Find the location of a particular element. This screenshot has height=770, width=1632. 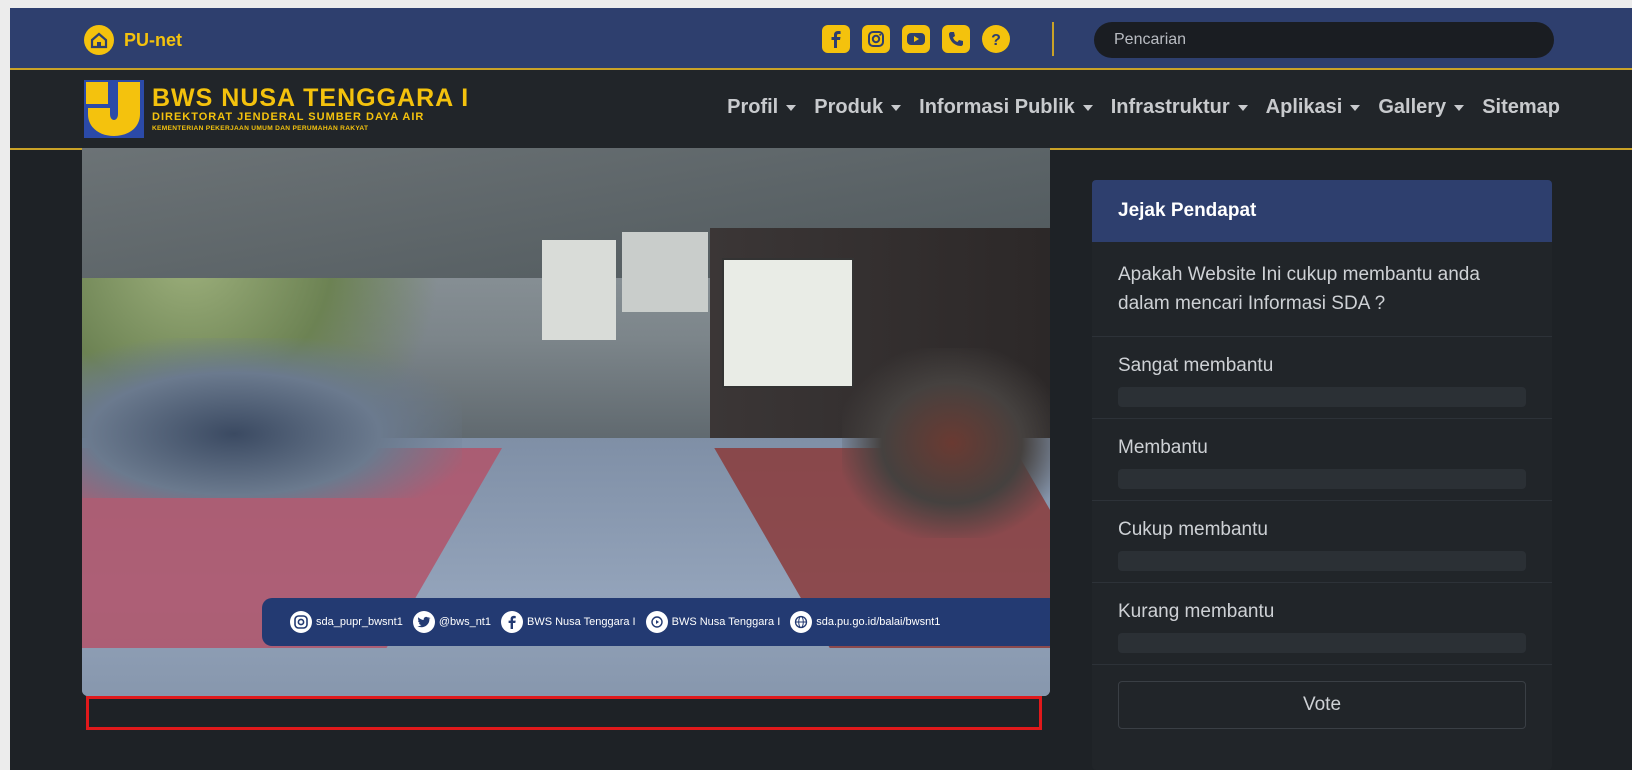

menu-label: Gallery is located at coordinates (1412, 107).